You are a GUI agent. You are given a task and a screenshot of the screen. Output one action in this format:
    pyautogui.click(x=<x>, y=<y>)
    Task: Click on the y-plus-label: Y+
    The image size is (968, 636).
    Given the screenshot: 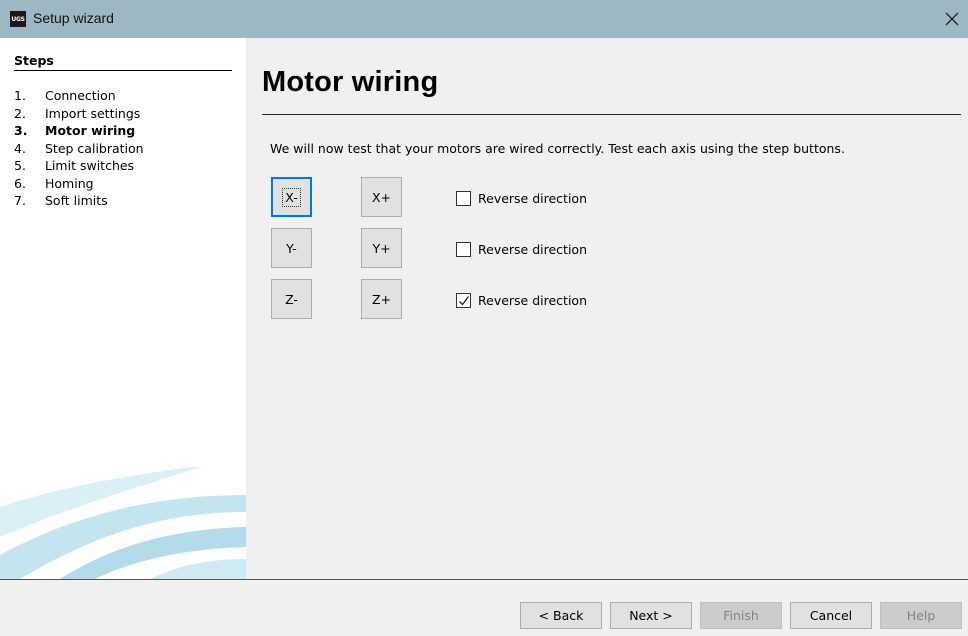 What is the action you would take?
    pyautogui.click(x=381, y=248)
    